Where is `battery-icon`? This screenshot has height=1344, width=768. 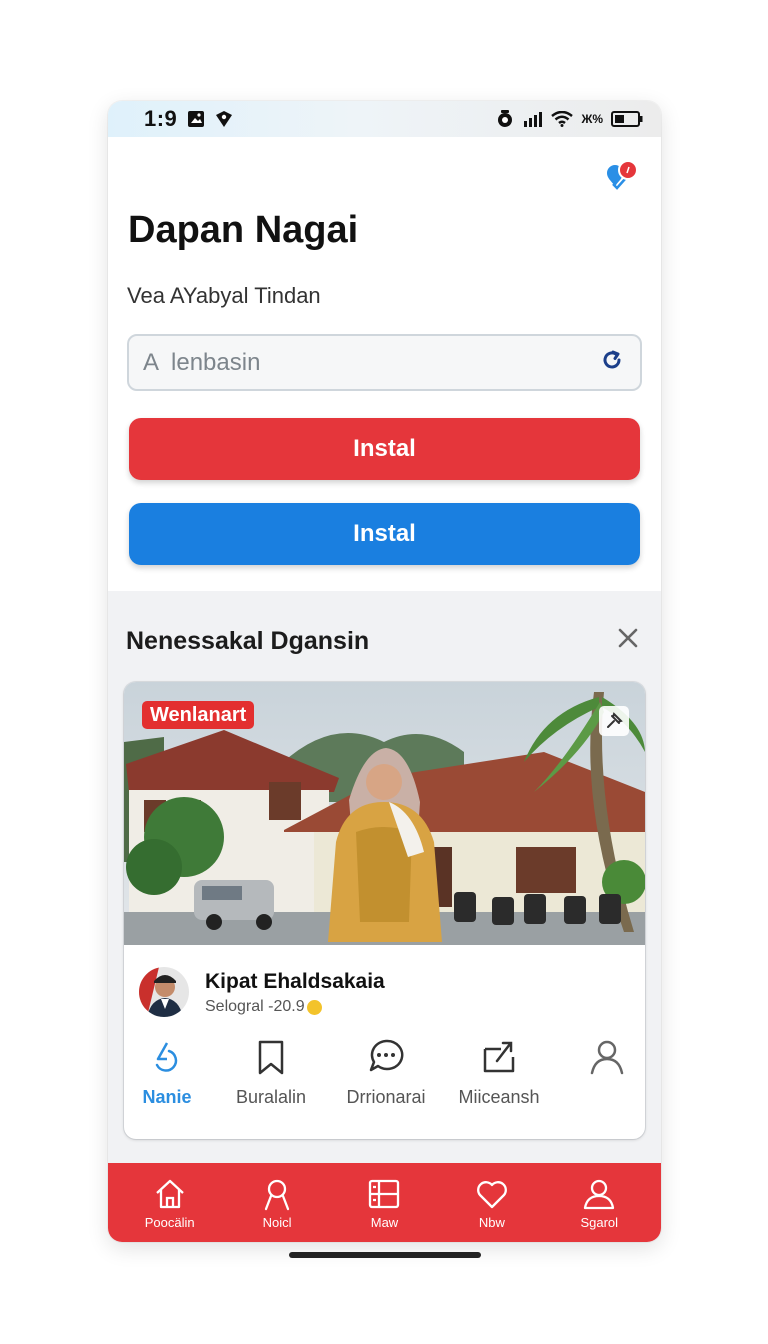
battery-icon is located at coordinates (627, 119).